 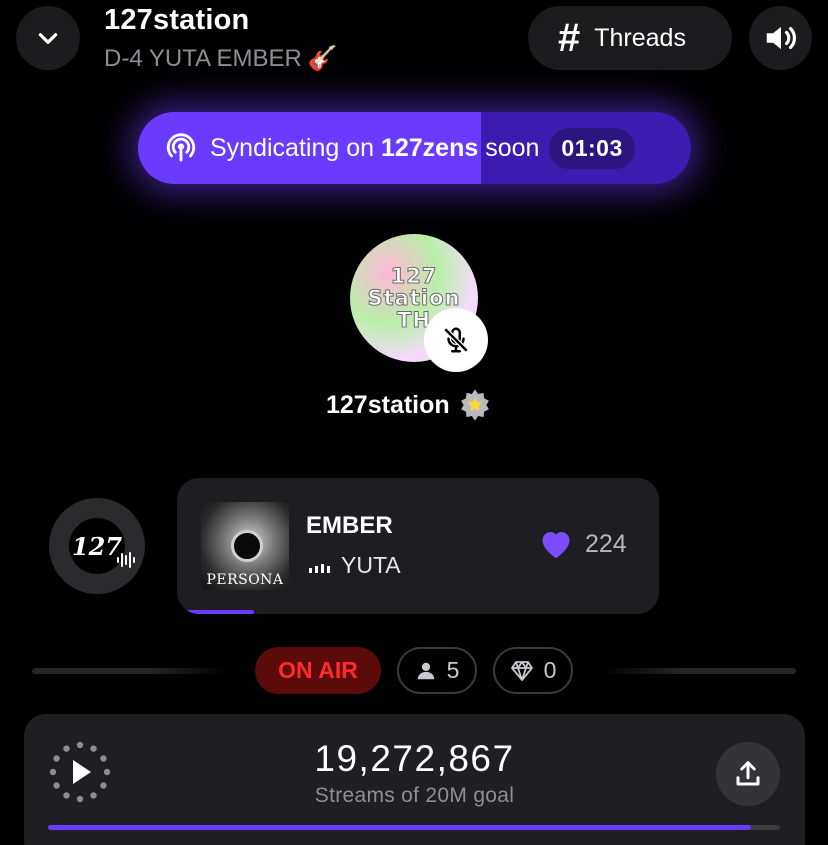 I want to click on page-title: 127station, so click(x=177, y=20).